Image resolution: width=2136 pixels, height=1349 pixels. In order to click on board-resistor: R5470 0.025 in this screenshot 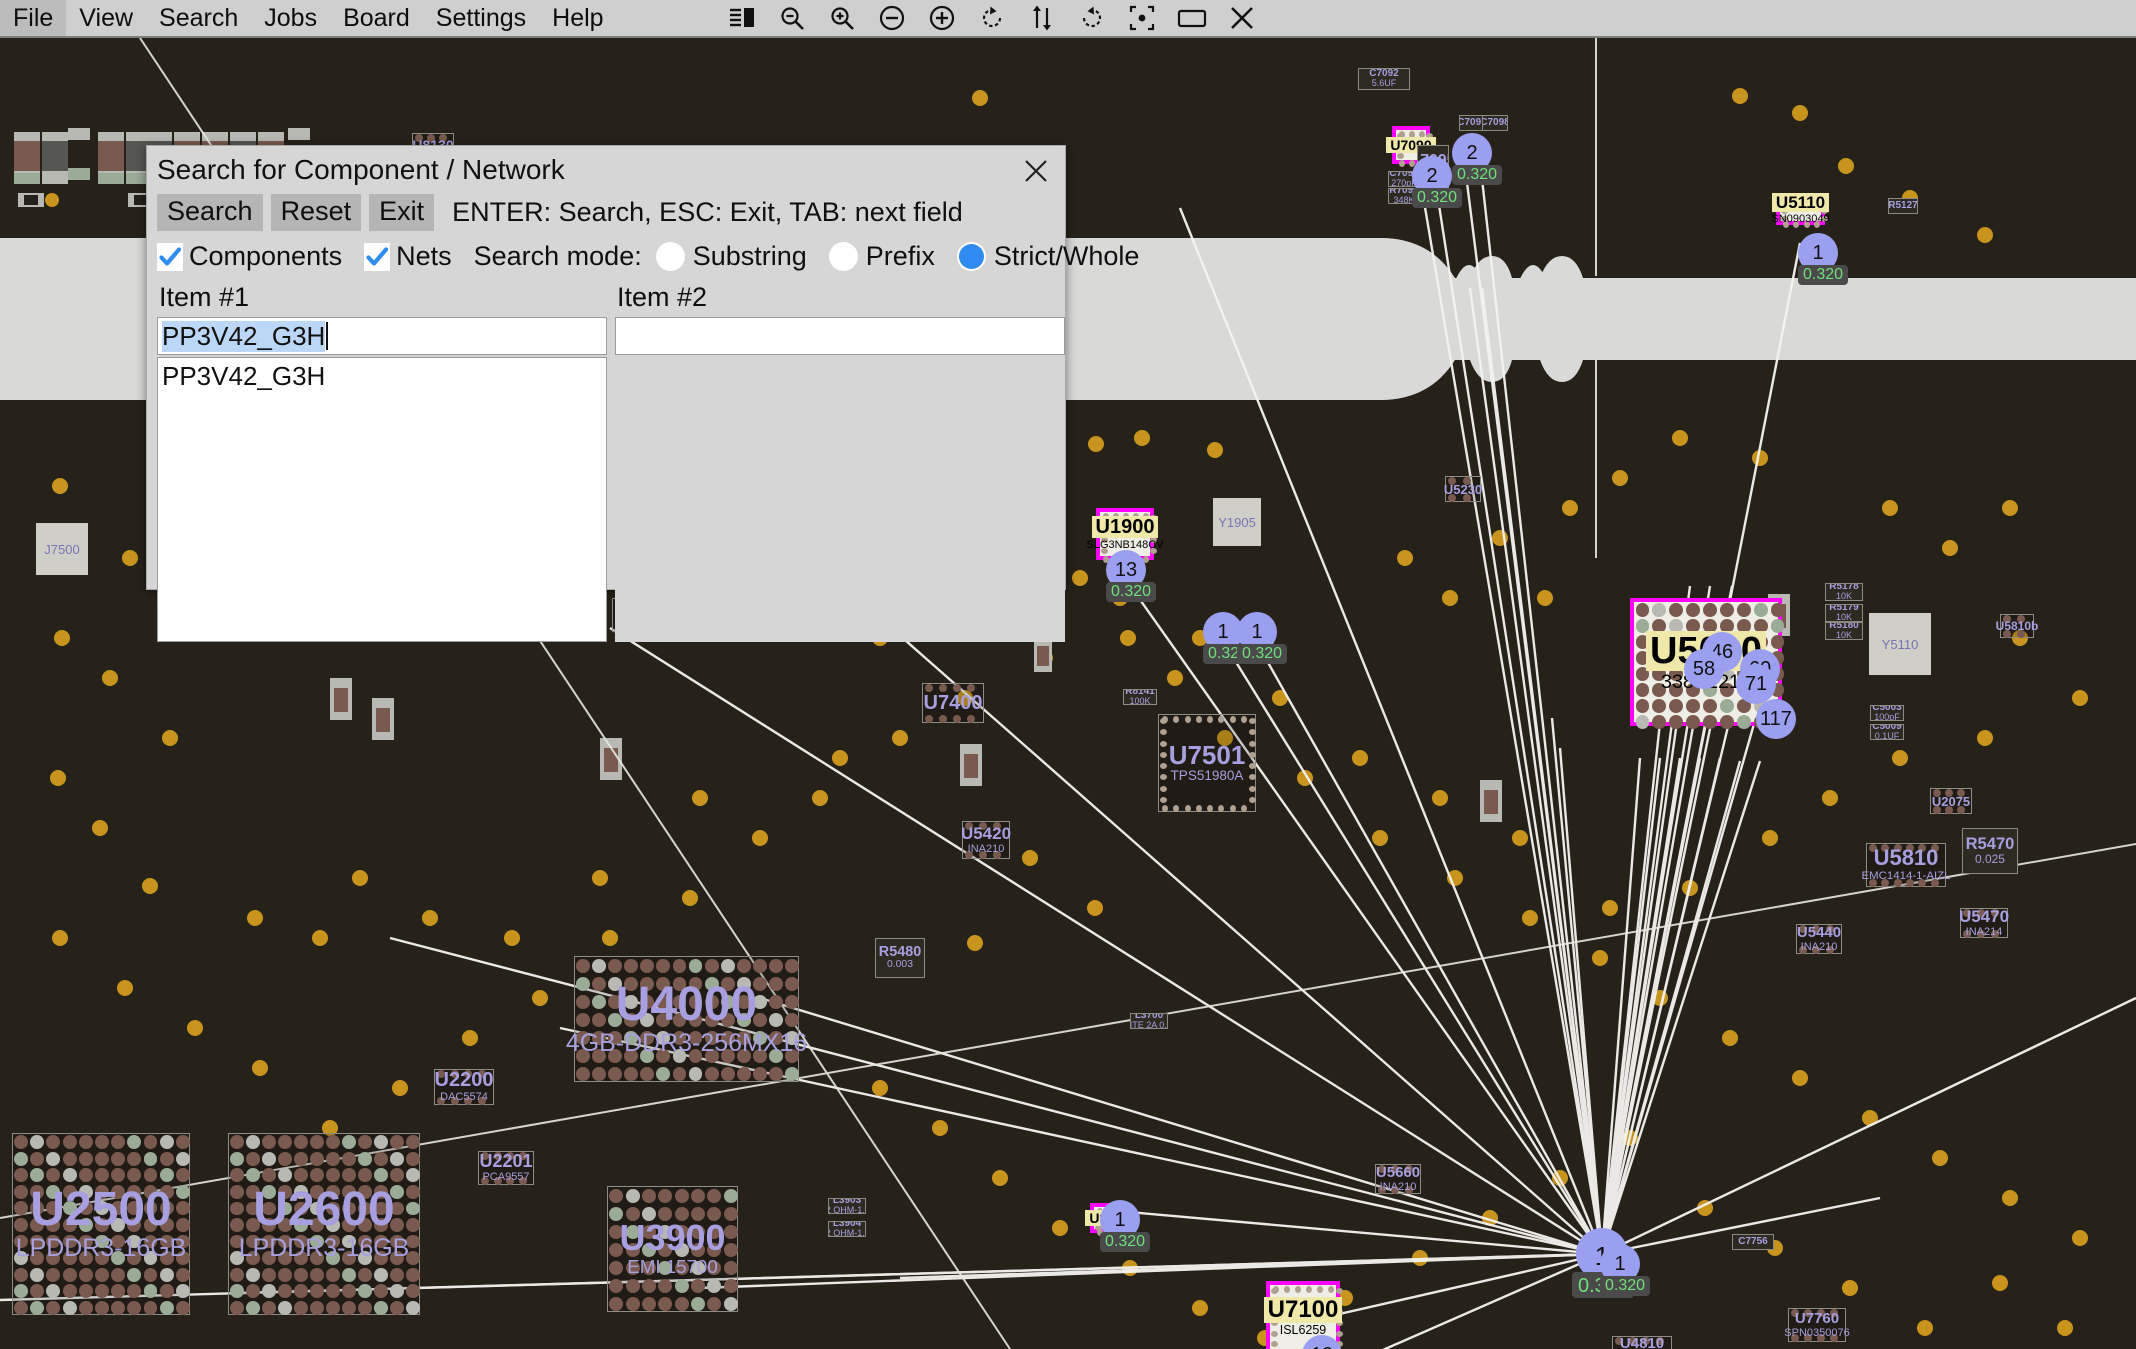, I will do `click(1990, 851)`.